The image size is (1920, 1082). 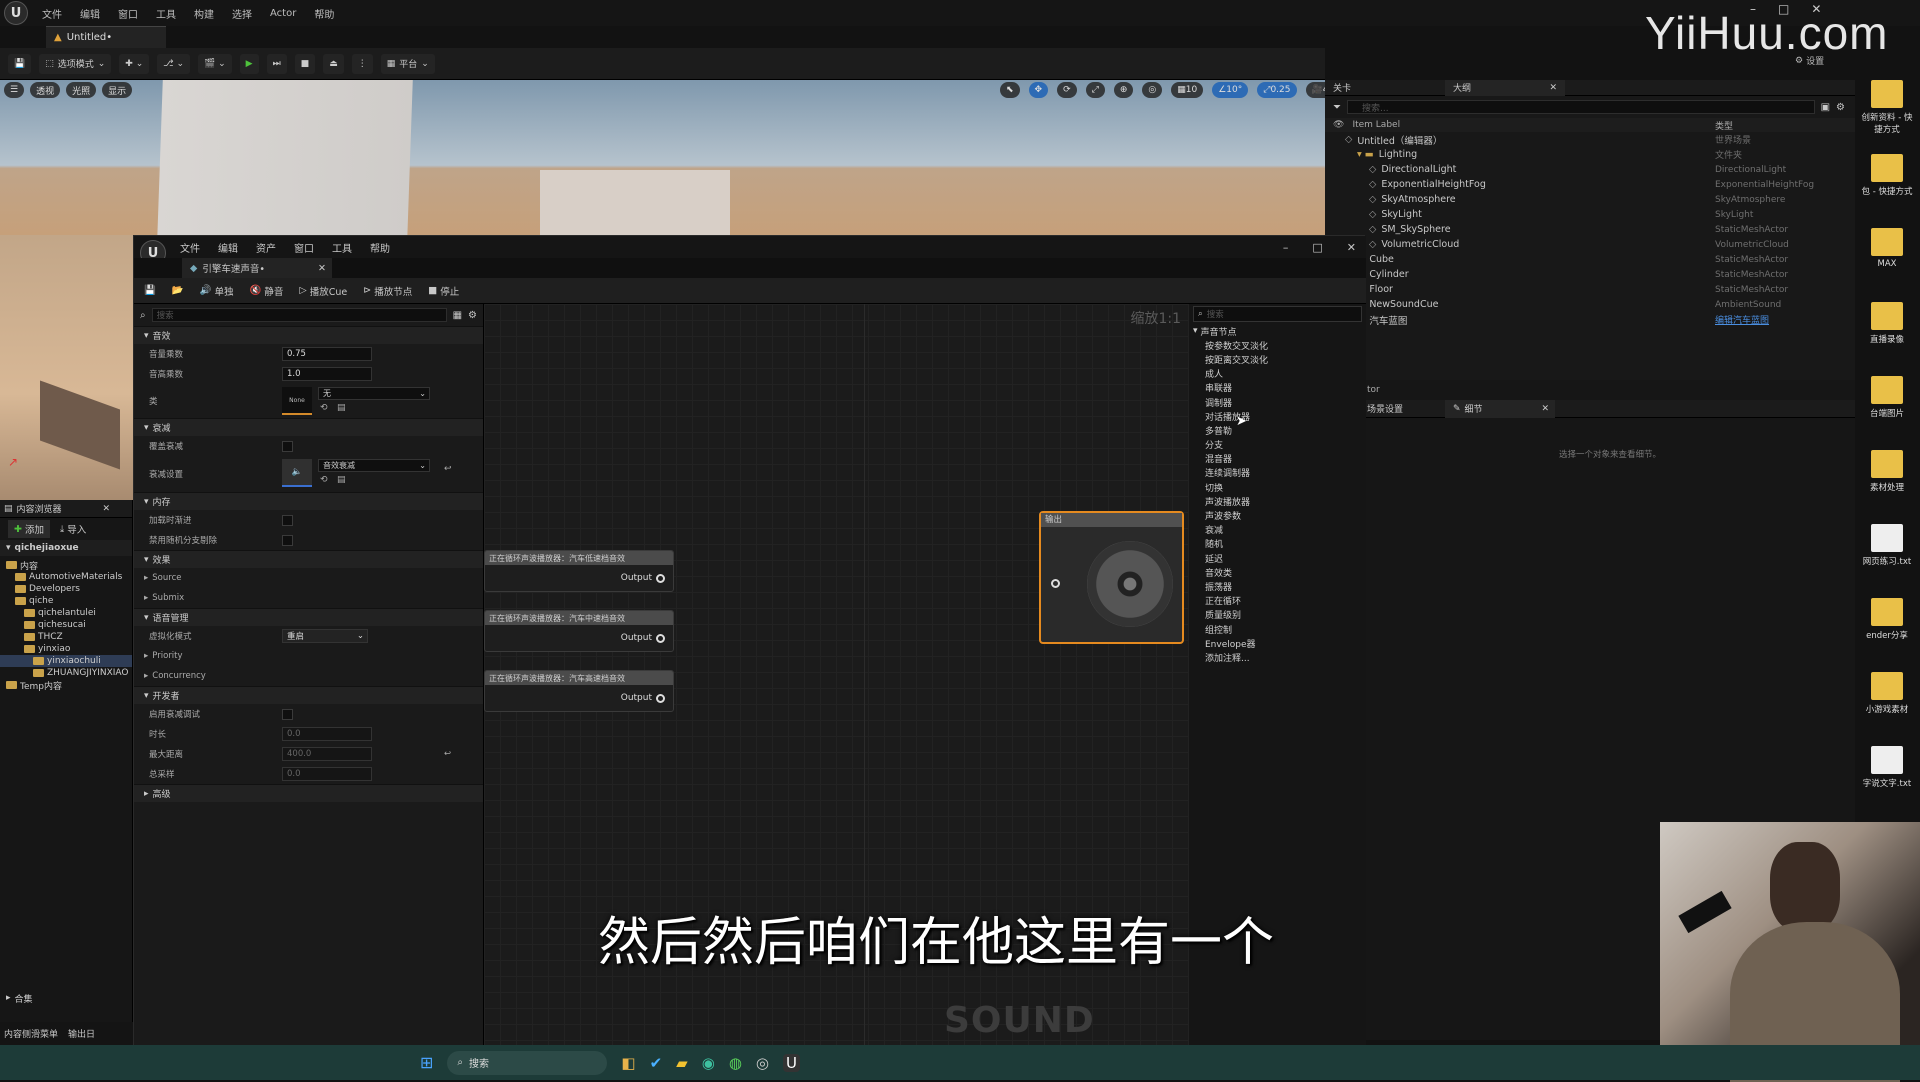 I want to click on palette-item: 组控制, so click(x=1277, y=629).